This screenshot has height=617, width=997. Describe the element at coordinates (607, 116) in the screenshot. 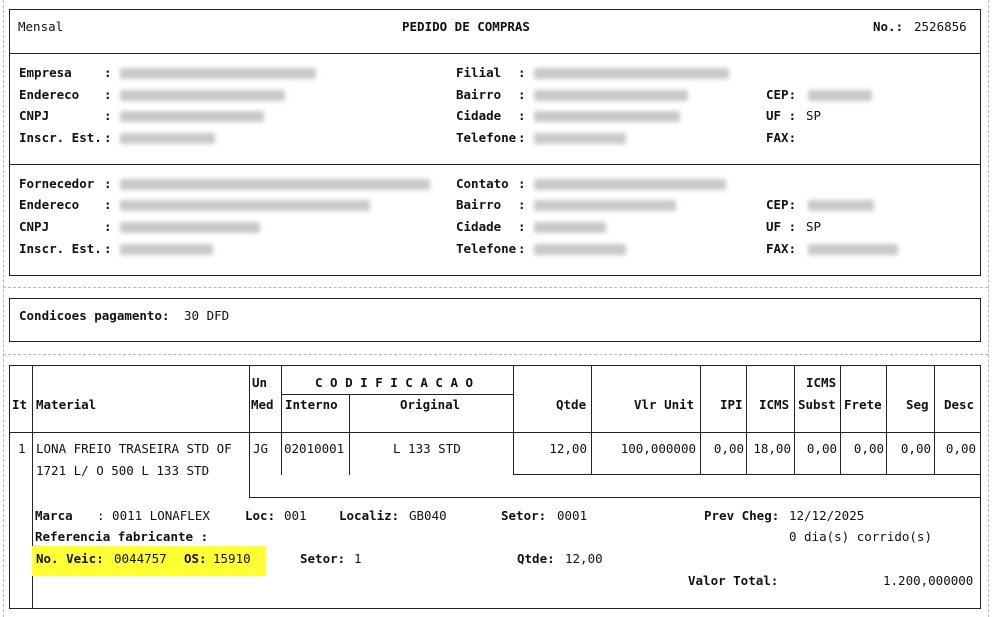

I see `redacted-cidade` at that location.